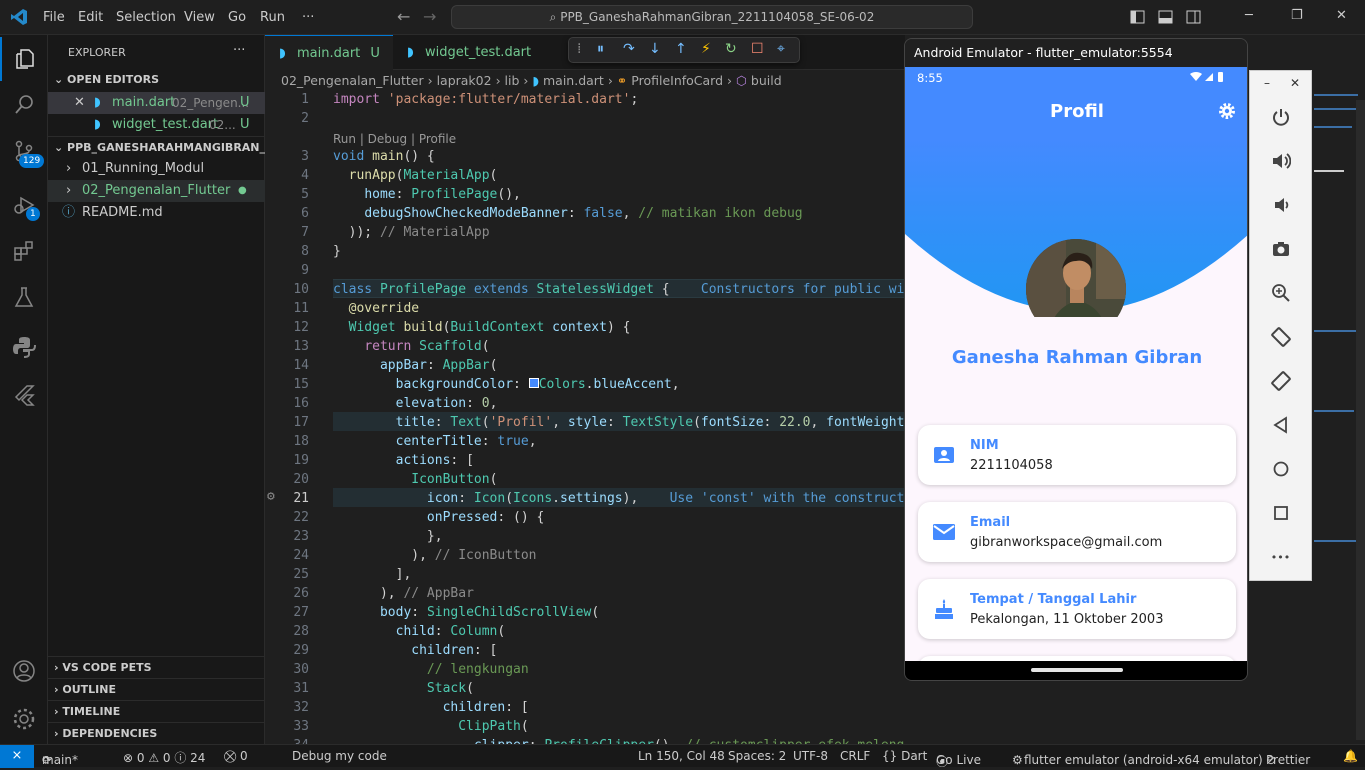 The height and width of the screenshot is (770, 1365). Describe the element at coordinates (403, 16) in the screenshot. I see `back-arrow-icon: ←` at that location.